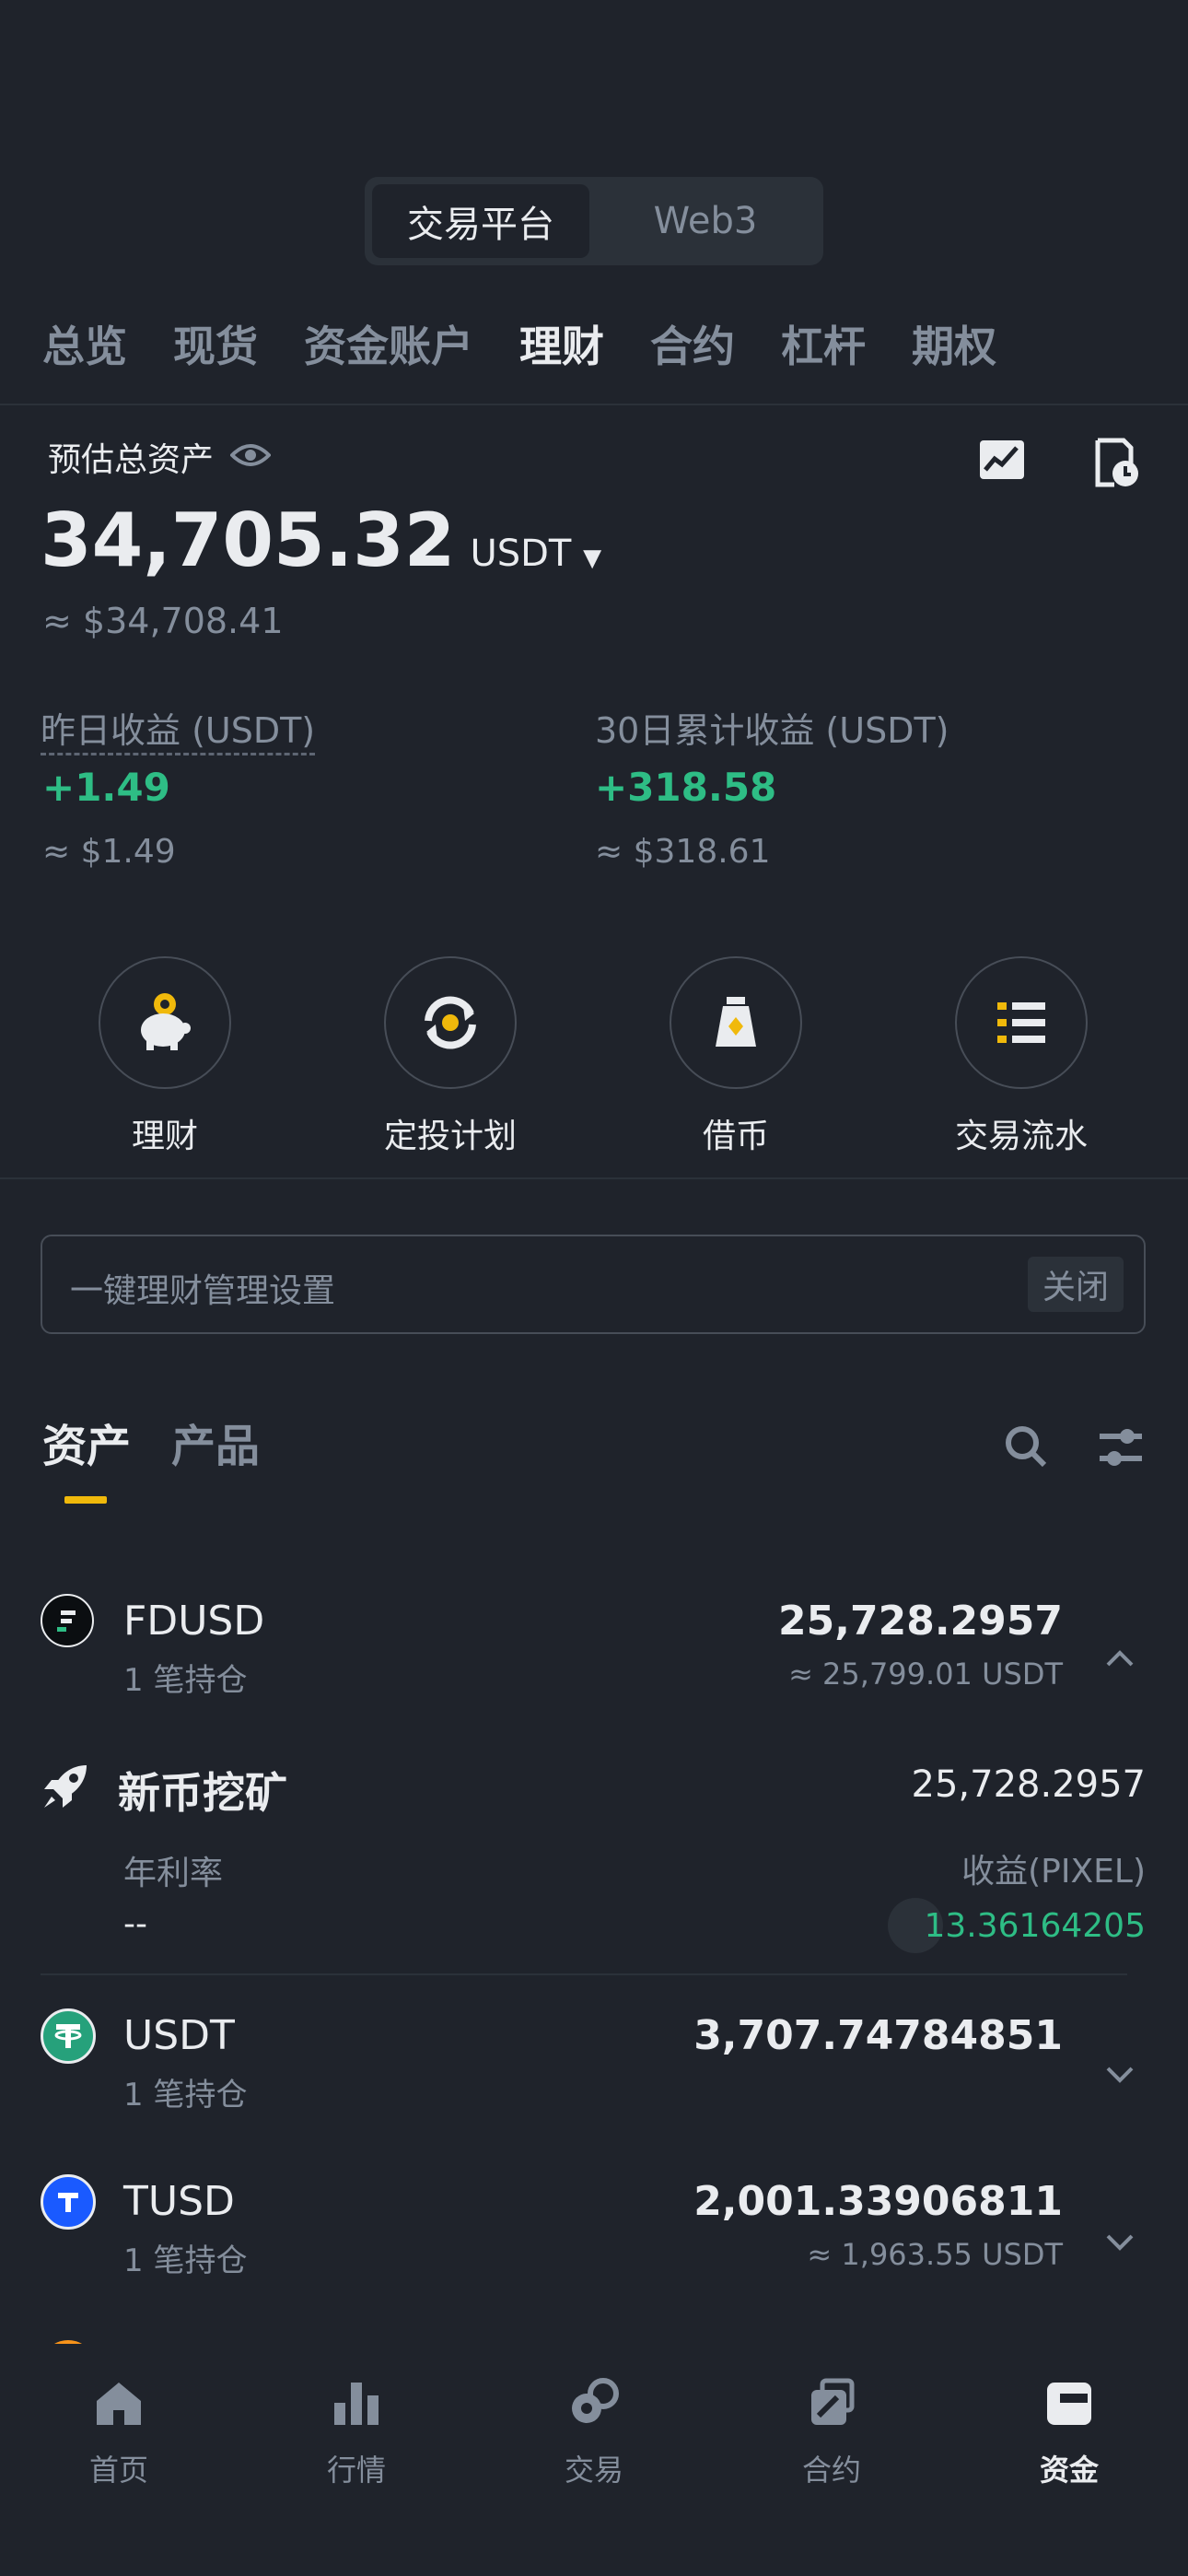 The image size is (1188, 2576). I want to click on currency-selector: USDT ▼, so click(535, 554).